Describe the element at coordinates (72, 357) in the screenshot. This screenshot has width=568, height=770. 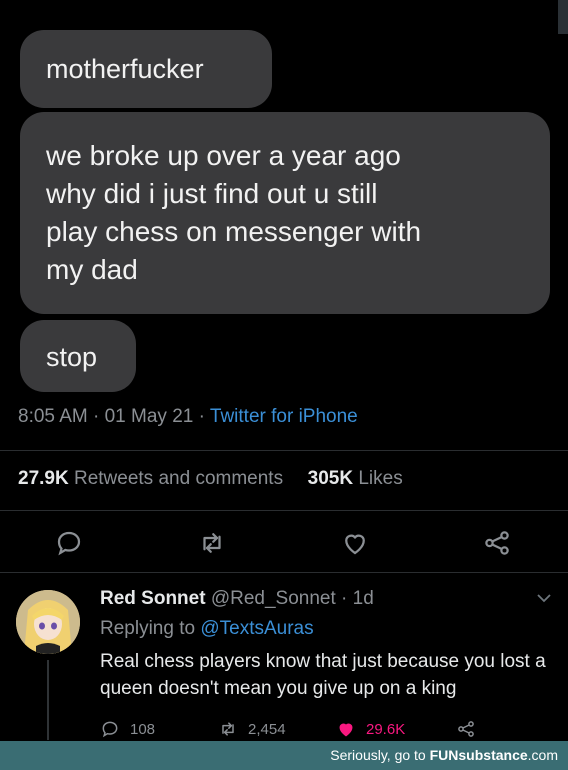
I see `message-text: stop` at that location.